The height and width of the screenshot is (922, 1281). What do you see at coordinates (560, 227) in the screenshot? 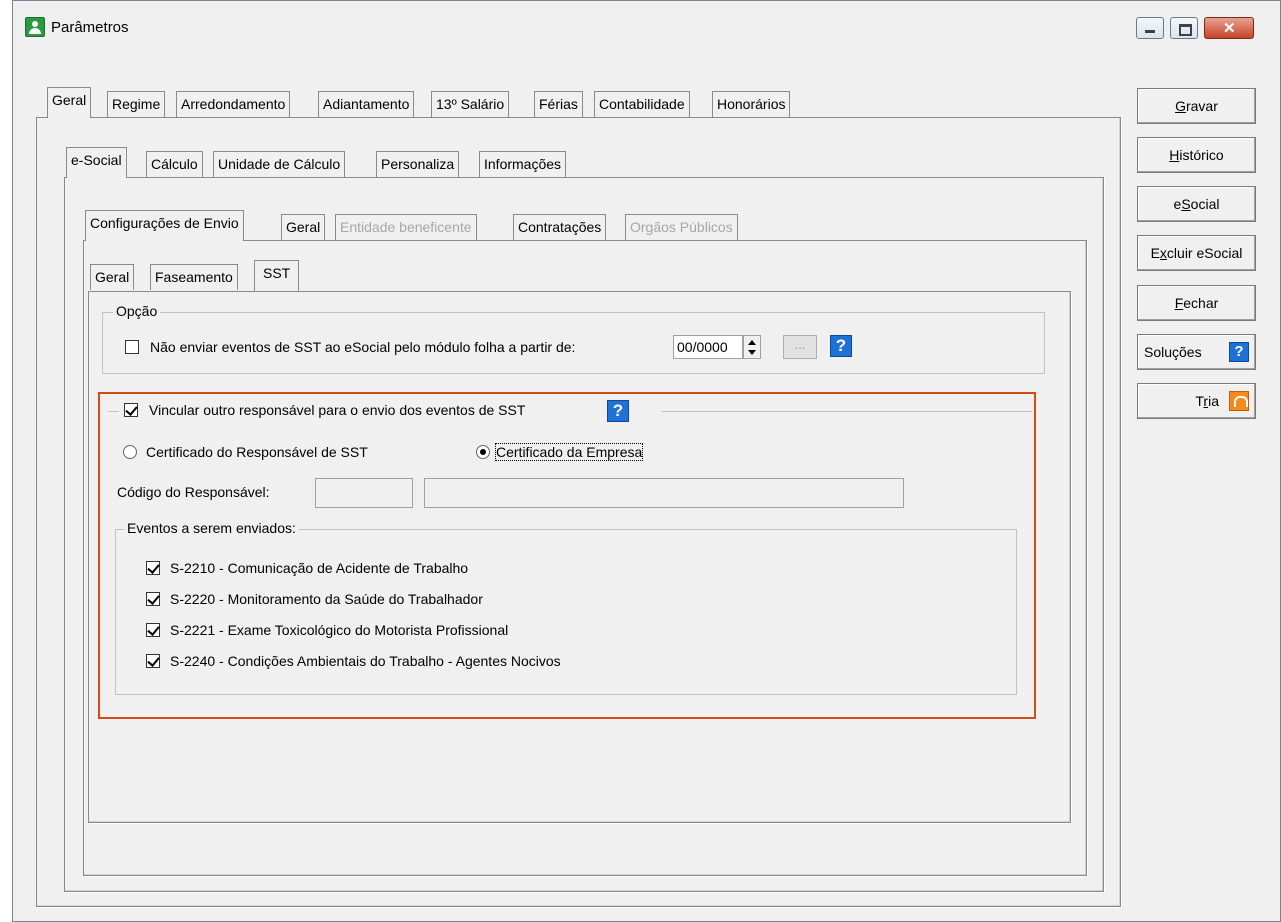
I see `tab-contratacoes: Contratações` at bounding box center [560, 227].